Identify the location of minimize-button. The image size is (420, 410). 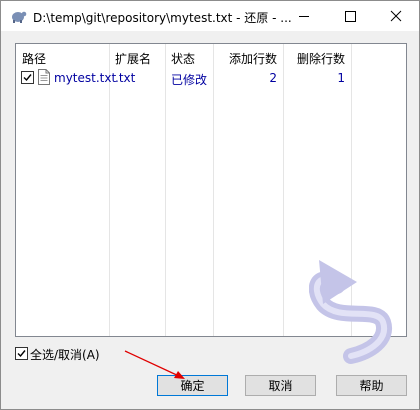
(304, 16).